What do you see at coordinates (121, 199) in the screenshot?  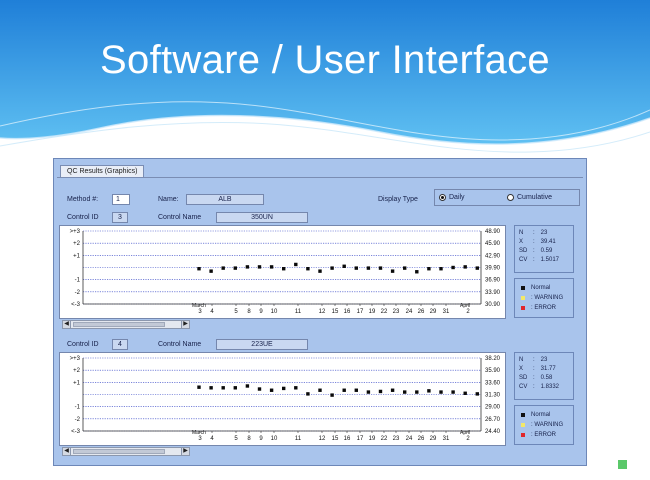 I see `method-number-field: 1` at bounding box center [121, 199].